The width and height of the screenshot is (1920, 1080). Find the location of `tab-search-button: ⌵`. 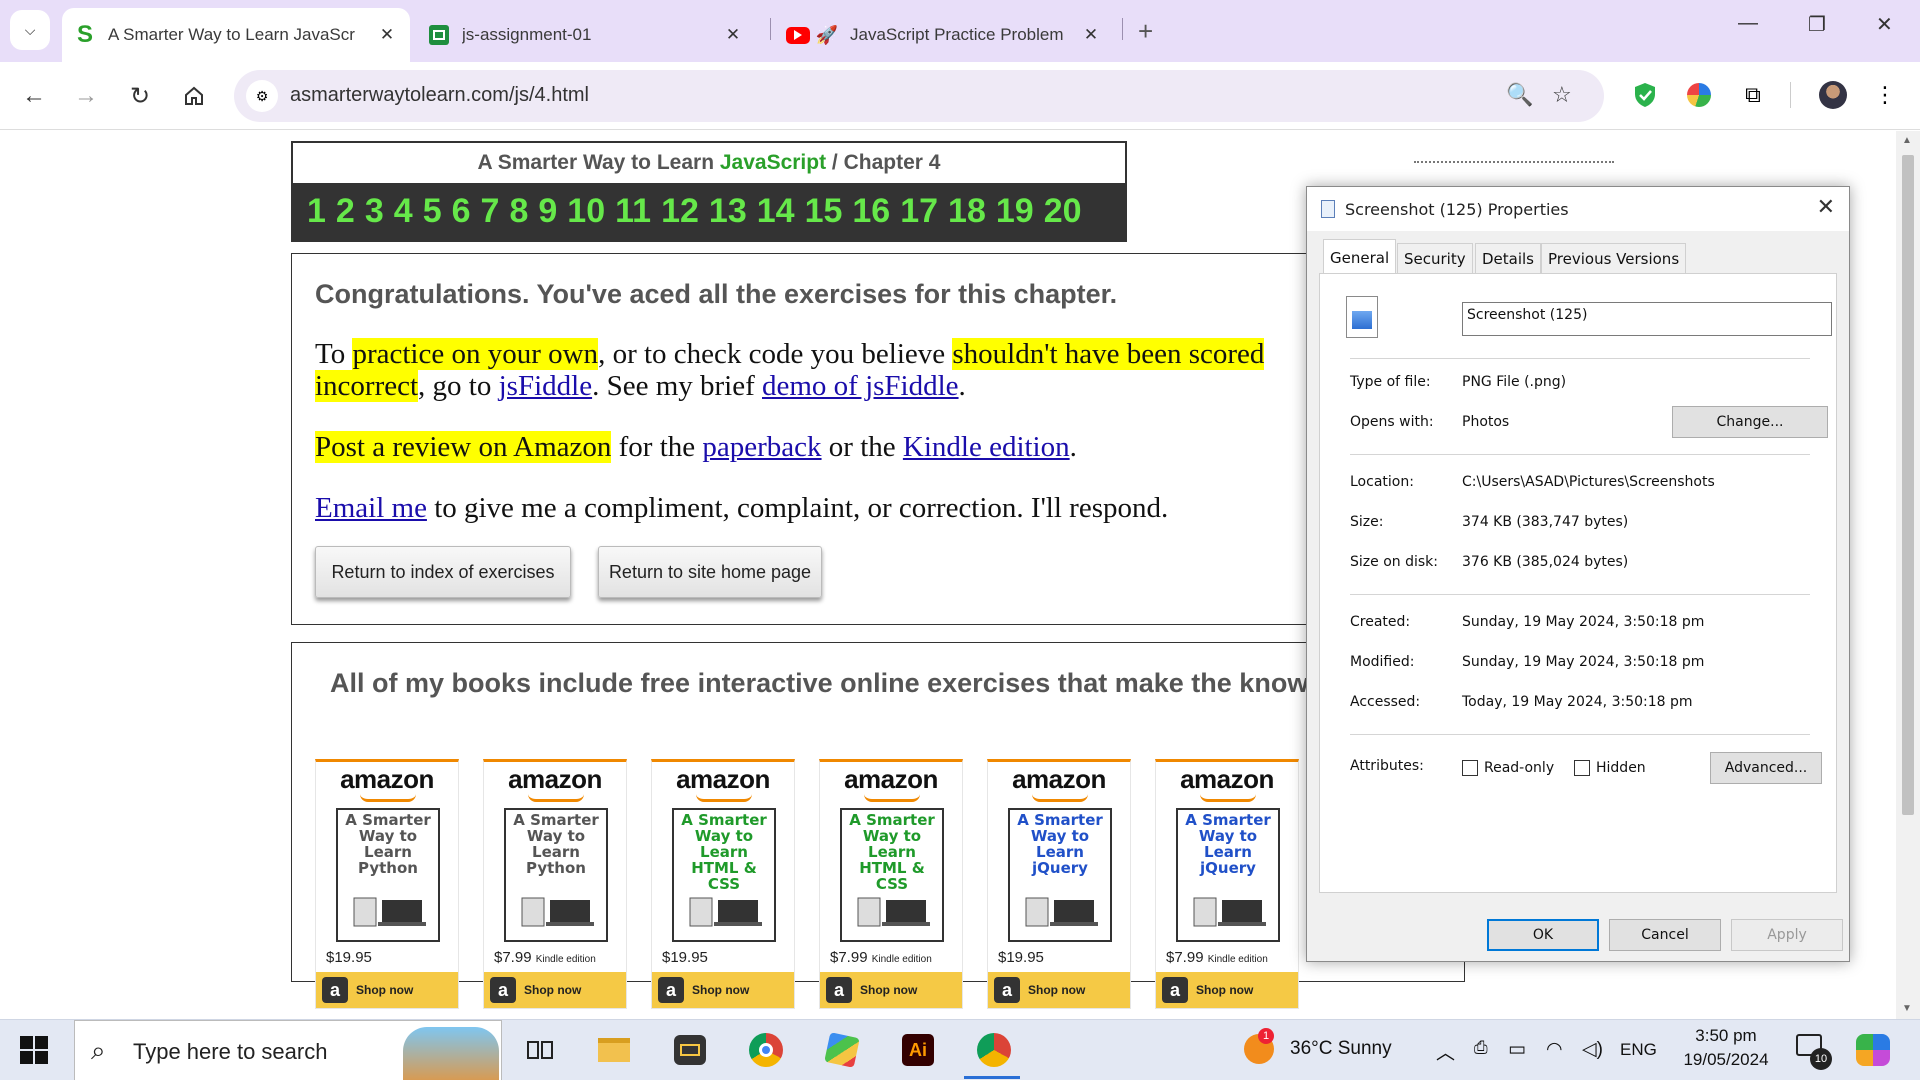

tab-search-button: ⌵ is located at coordinates (30, 30).